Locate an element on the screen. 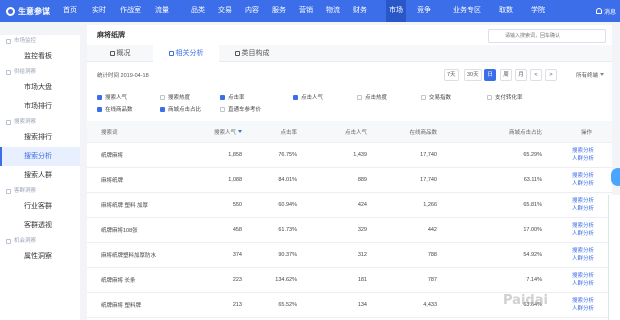 The image size is (620, 320). nav-item: 竞争 is located at coordinates (424, 11).